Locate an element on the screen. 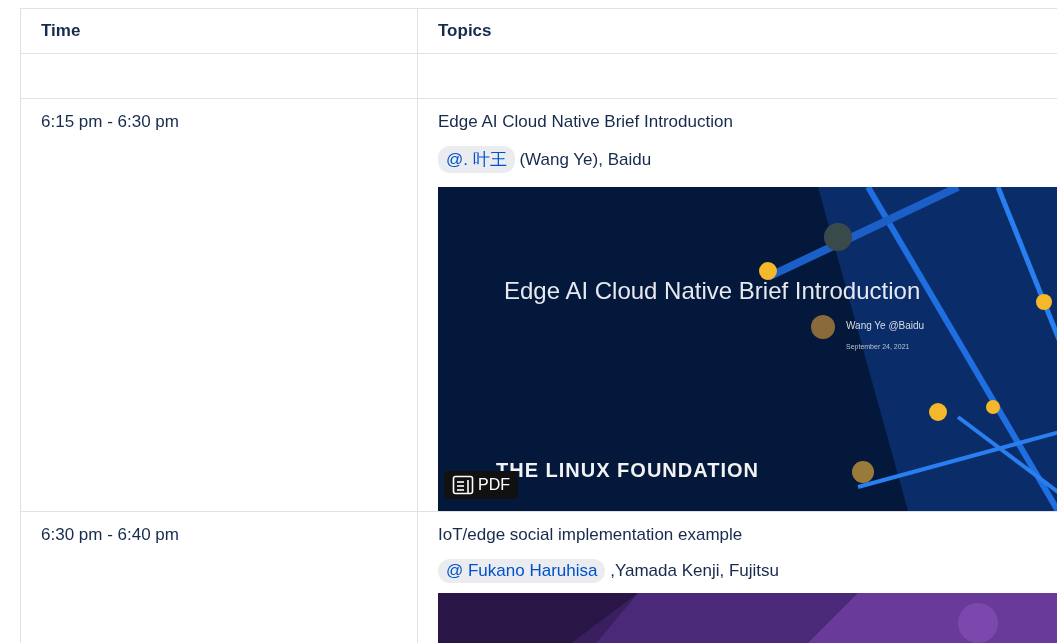 The width and height of the screenshot is (1057, 643). document-icon is located at coordinates (463, 485).